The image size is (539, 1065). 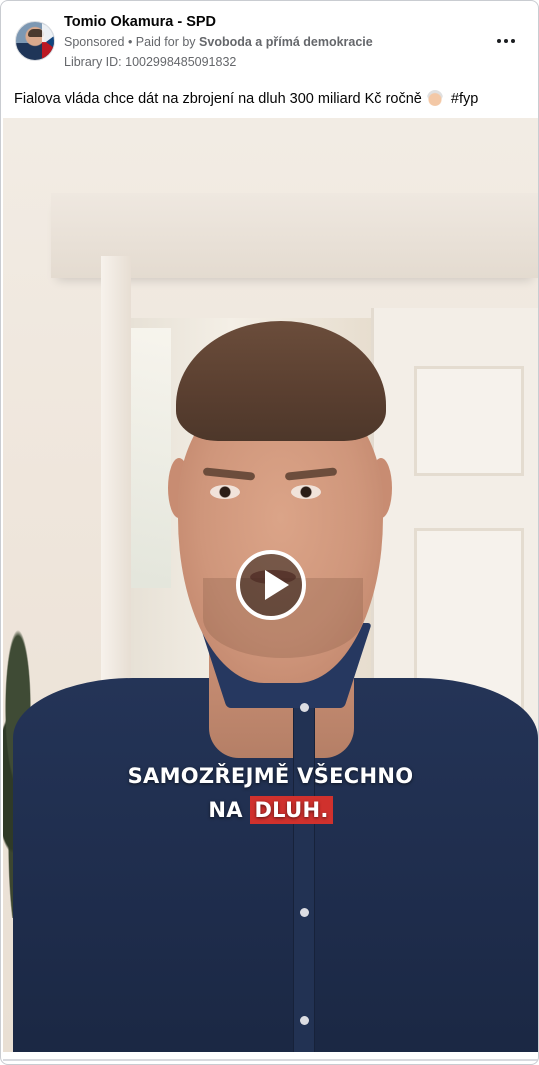 I want to click on video-subtitle-line1: SAMOZŘEJMĚ VŠECHNO, so click(x=270, y=776).